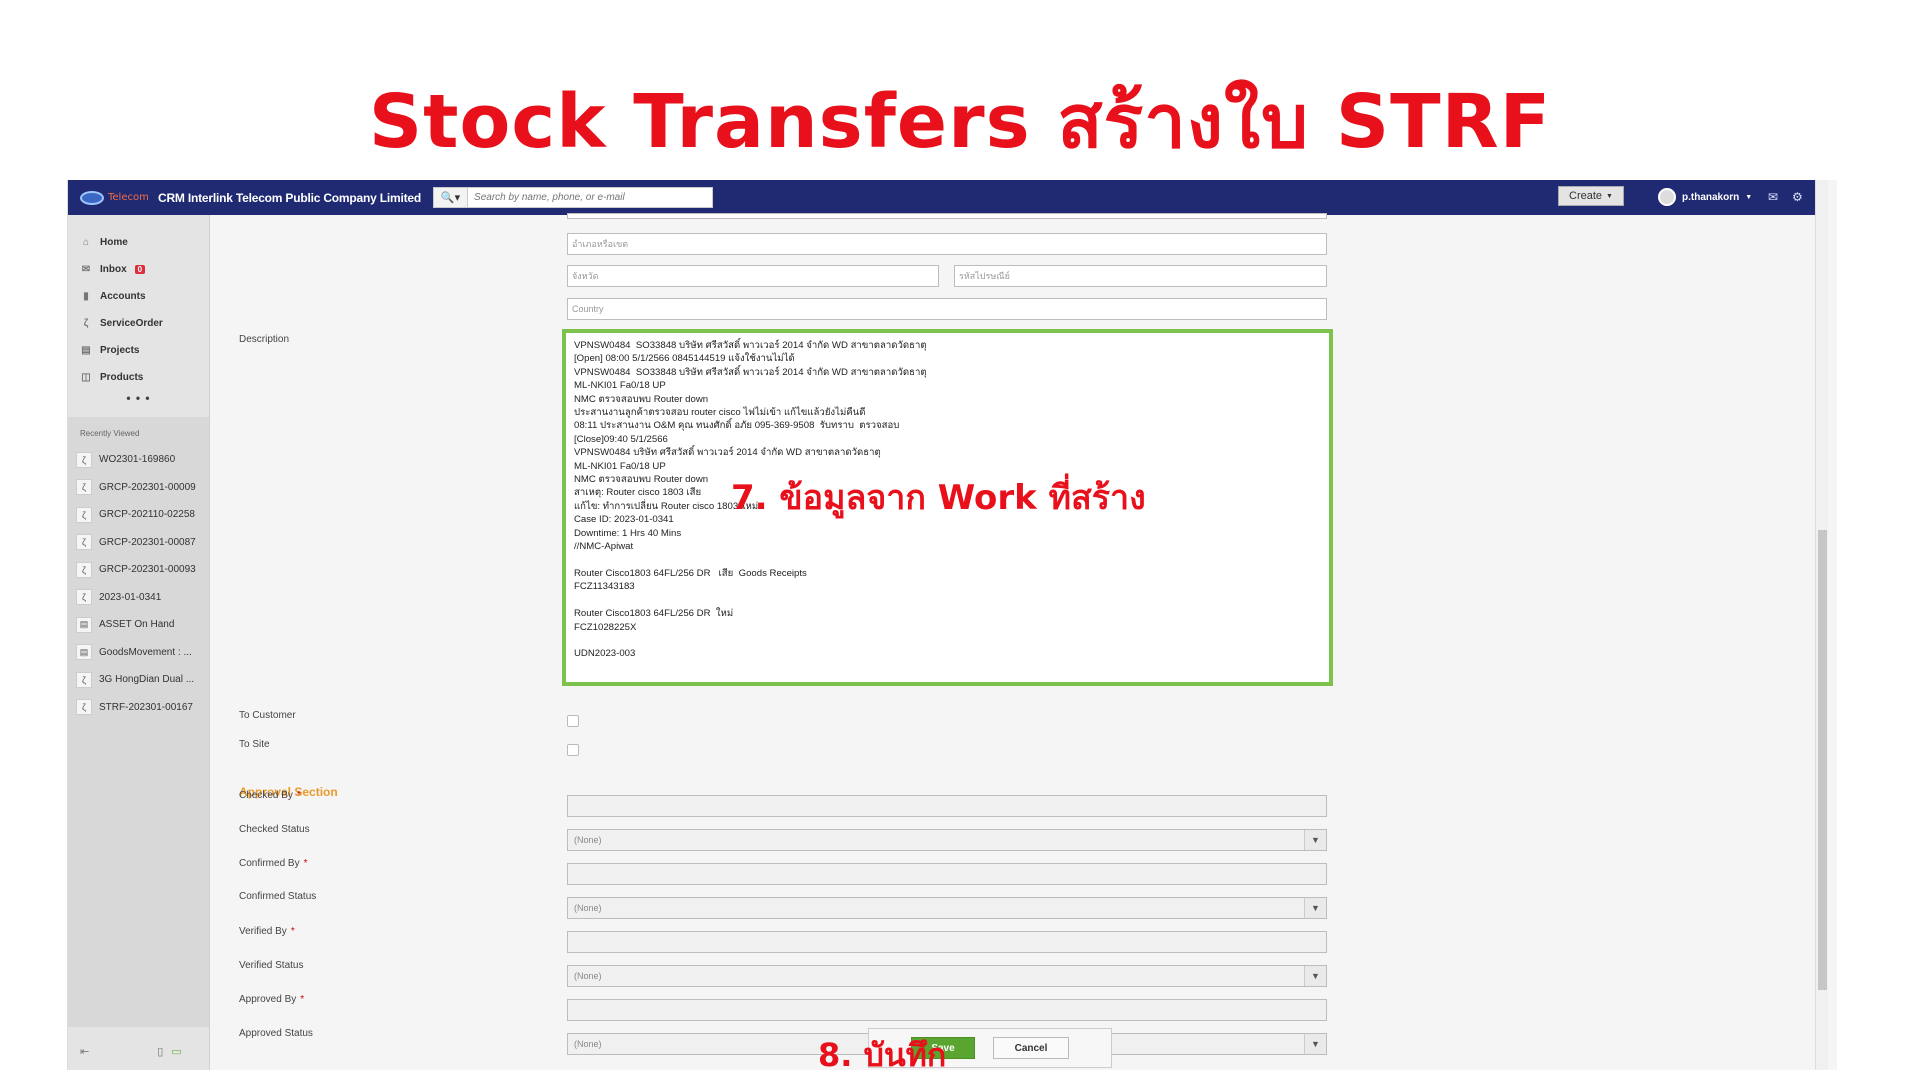 The image size is (1920, 1081). I want to click on checked-by-label: Checked By *, so click(270, 795).